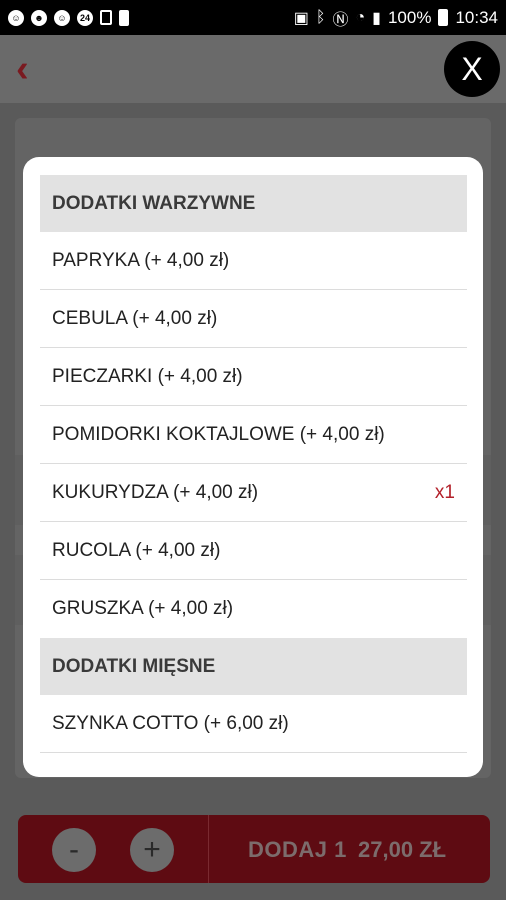  What do you see at coordinates (253, 69) in the screenshot?
I see `app-bar: ‹` at bounding box center [253, 69].